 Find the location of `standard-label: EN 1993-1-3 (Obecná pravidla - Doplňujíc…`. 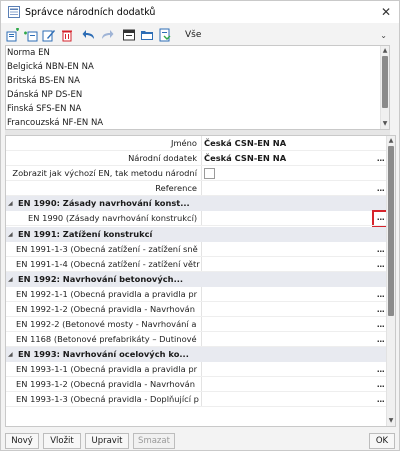

standard-label: EN 1993-1-3 (Obecná pravidla - Doplňujíc… is located at coordinates (107, 399).